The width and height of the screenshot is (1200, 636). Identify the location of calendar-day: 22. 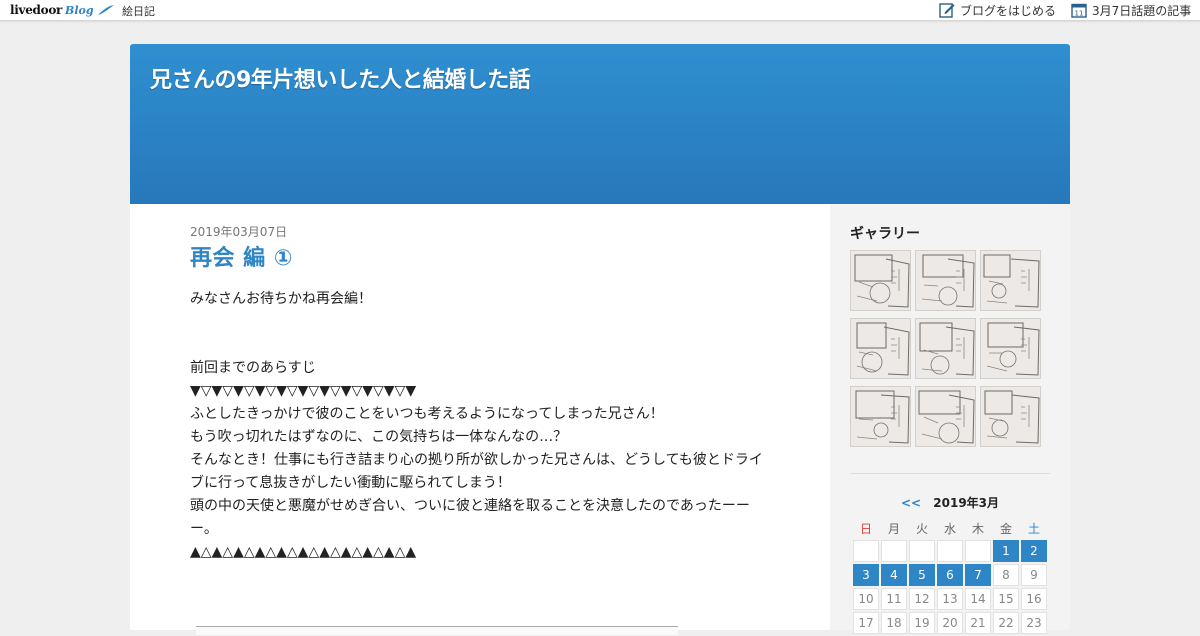
(1006, 623).